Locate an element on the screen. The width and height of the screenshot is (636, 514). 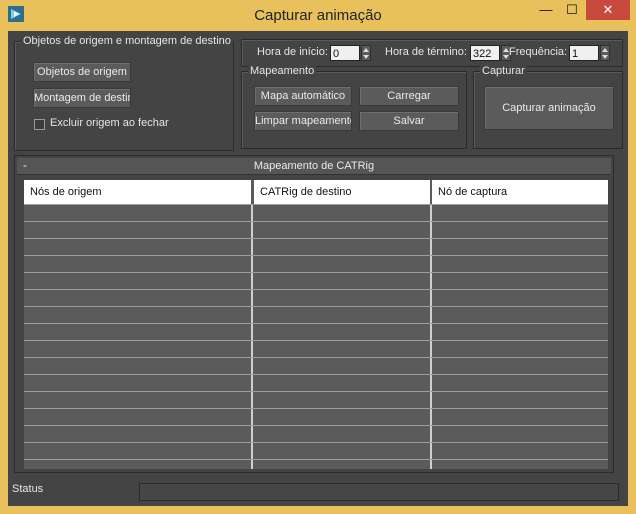
capture-group: Capturar Capturar animação is located at coordinates (548, 107).